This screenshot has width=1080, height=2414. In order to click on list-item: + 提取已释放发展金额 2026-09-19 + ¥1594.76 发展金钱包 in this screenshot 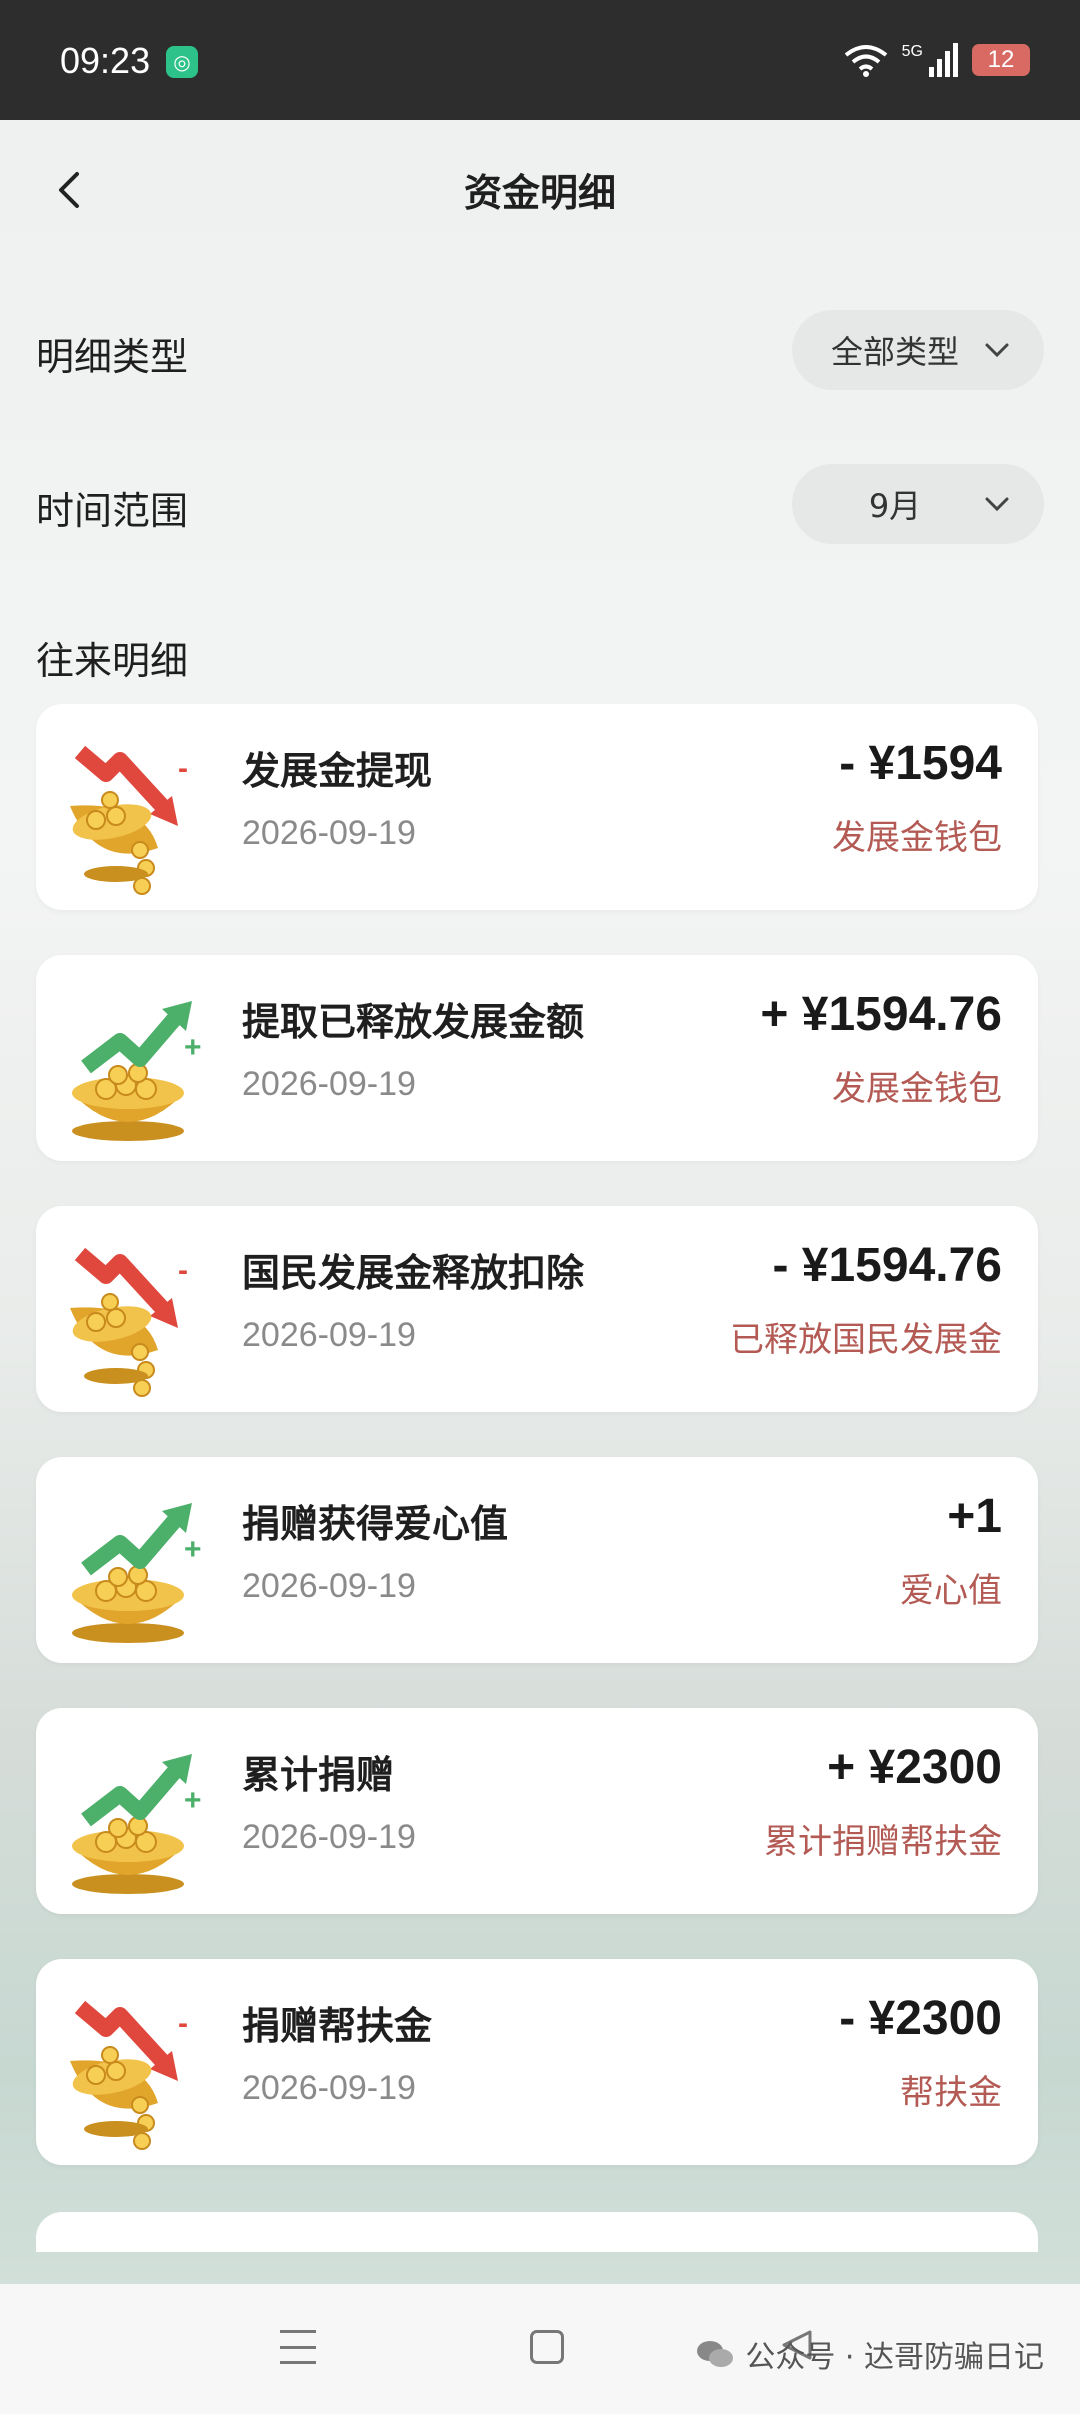, I will do `click(537, 1058)`.